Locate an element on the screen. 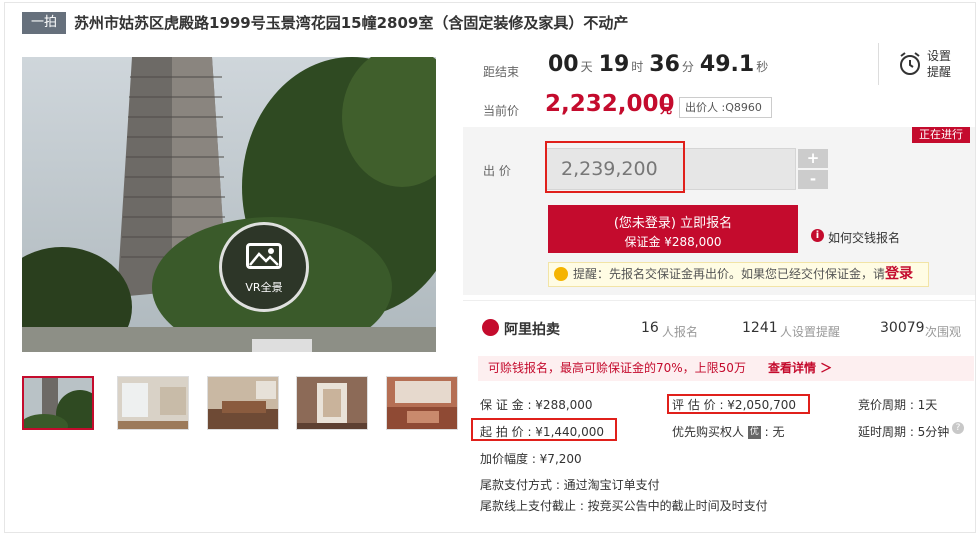  priority-buyer: 优先购买权人 优 : 无 is located at coordinates (728, 431).